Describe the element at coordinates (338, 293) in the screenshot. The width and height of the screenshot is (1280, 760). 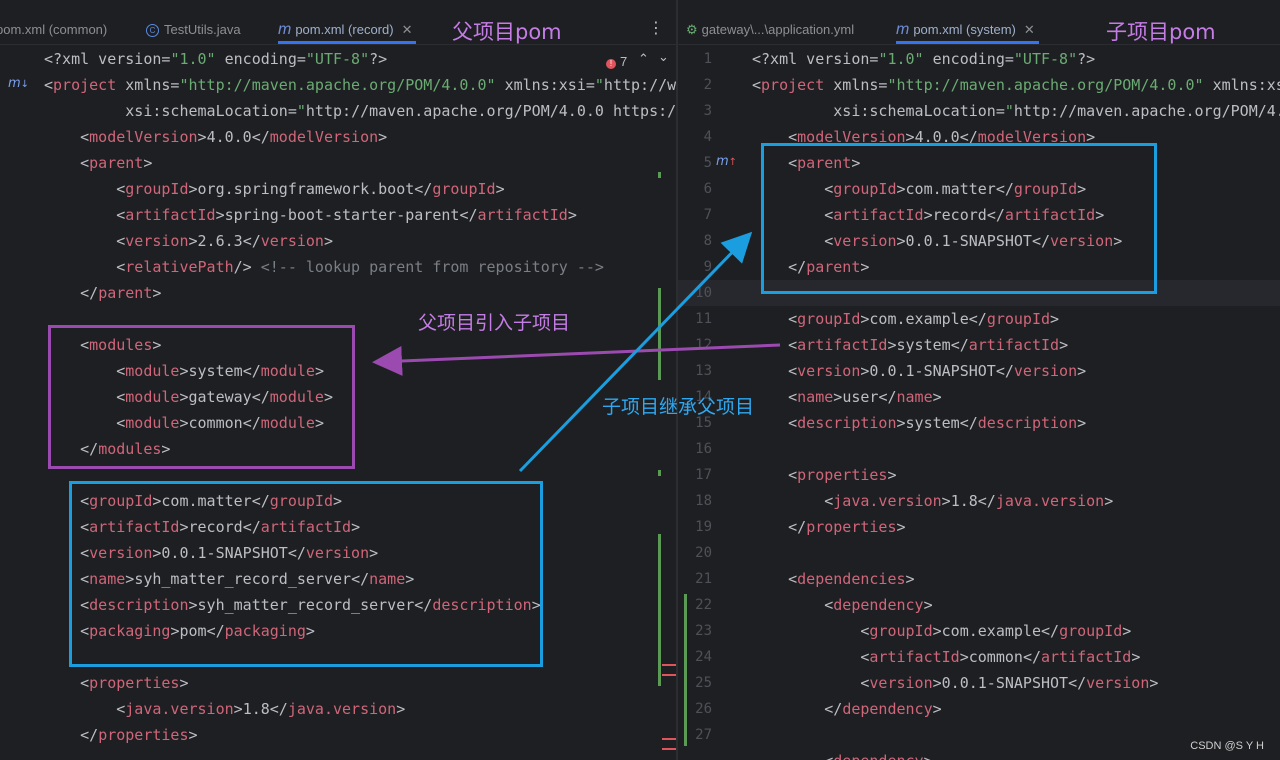
I see `code-line: </parent>` at that location.